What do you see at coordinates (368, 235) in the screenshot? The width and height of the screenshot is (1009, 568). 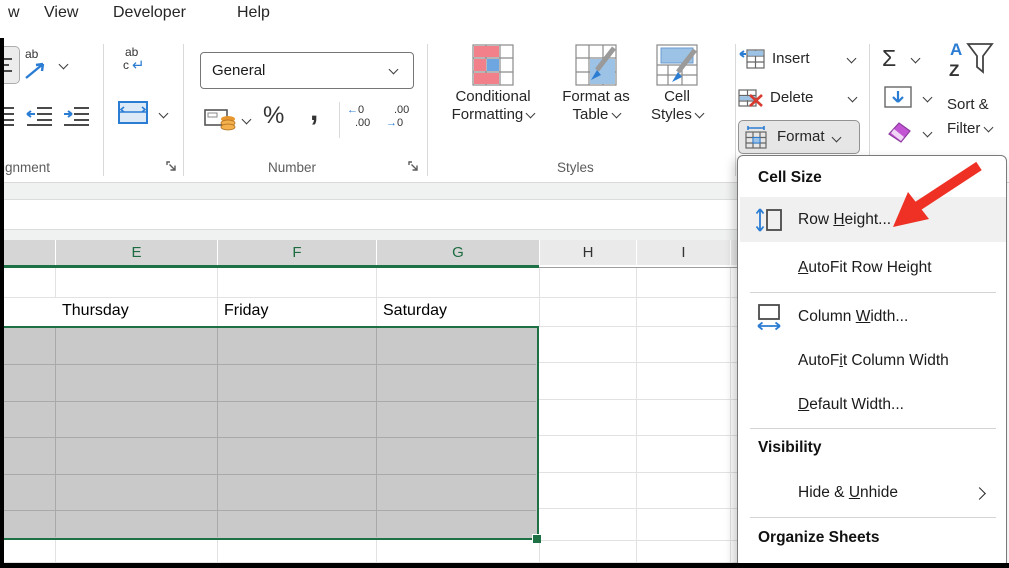 I see `header-upper-strip` at bounding box center [368, 235].